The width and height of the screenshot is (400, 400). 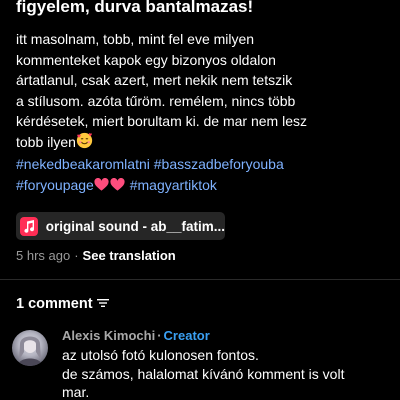 I want to click on see-translation-button: See translation, so click(x=129, y=255).